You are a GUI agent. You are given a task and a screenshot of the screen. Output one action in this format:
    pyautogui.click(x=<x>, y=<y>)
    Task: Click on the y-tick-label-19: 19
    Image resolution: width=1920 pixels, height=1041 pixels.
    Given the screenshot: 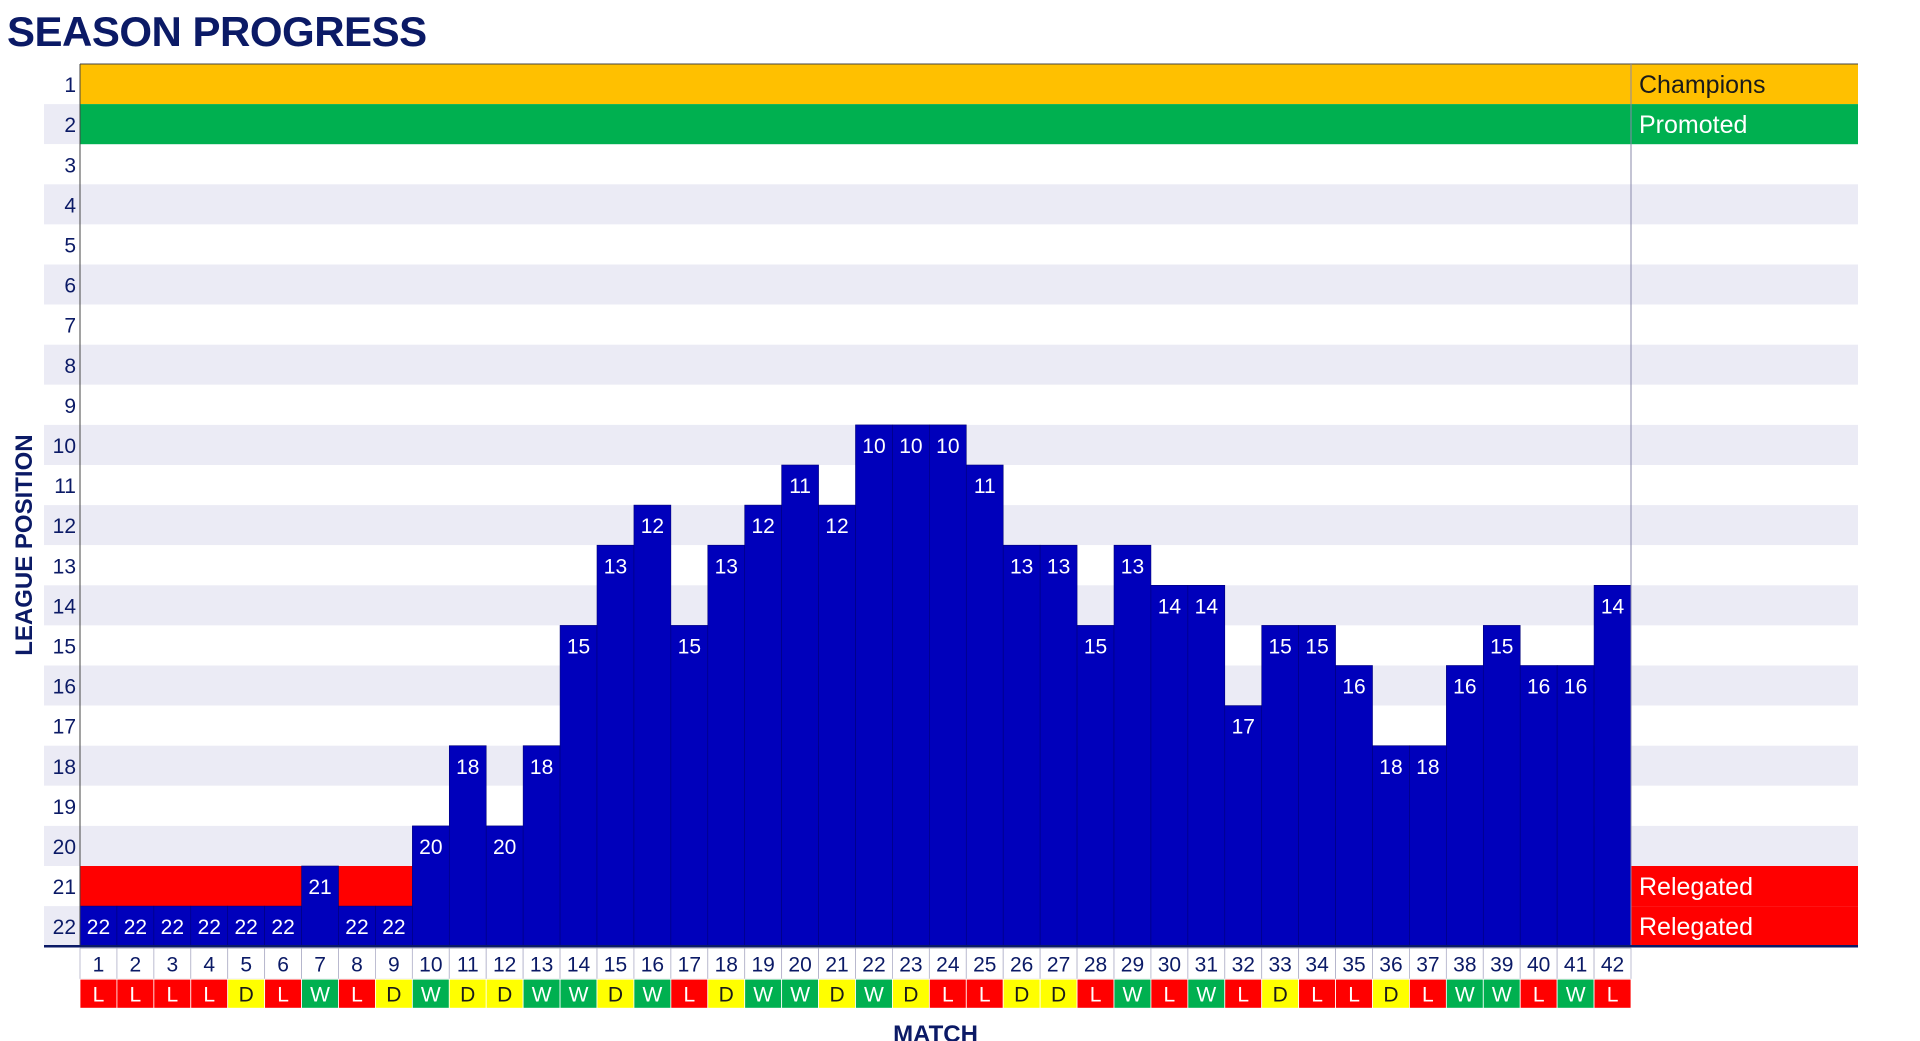 What is the action you would take?
    pyautogui.click(x=64, y=807)
    